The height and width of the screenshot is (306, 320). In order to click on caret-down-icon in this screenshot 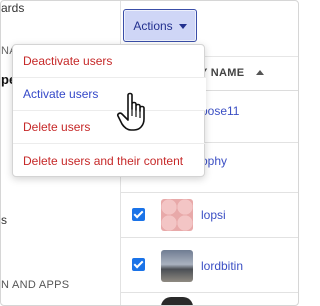, I will do `click(182, 26)`.